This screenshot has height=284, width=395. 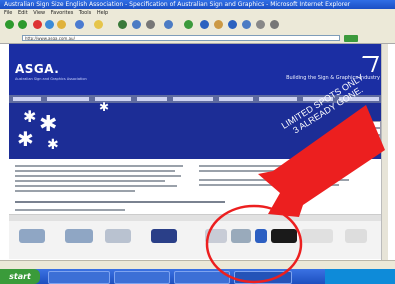 What do you see at coordinates (321, 161) in the screenshot?
I see `promo-arrow` at bounding box center [321, 161].